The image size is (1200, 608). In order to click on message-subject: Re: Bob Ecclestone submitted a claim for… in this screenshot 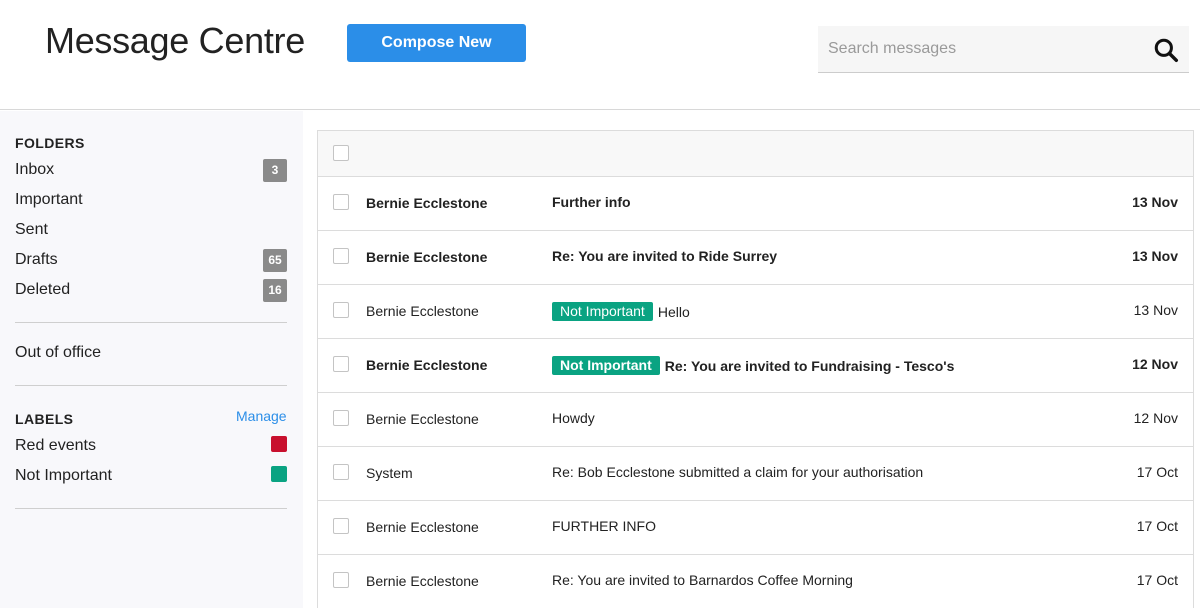, I will do `click(737, 472)`.